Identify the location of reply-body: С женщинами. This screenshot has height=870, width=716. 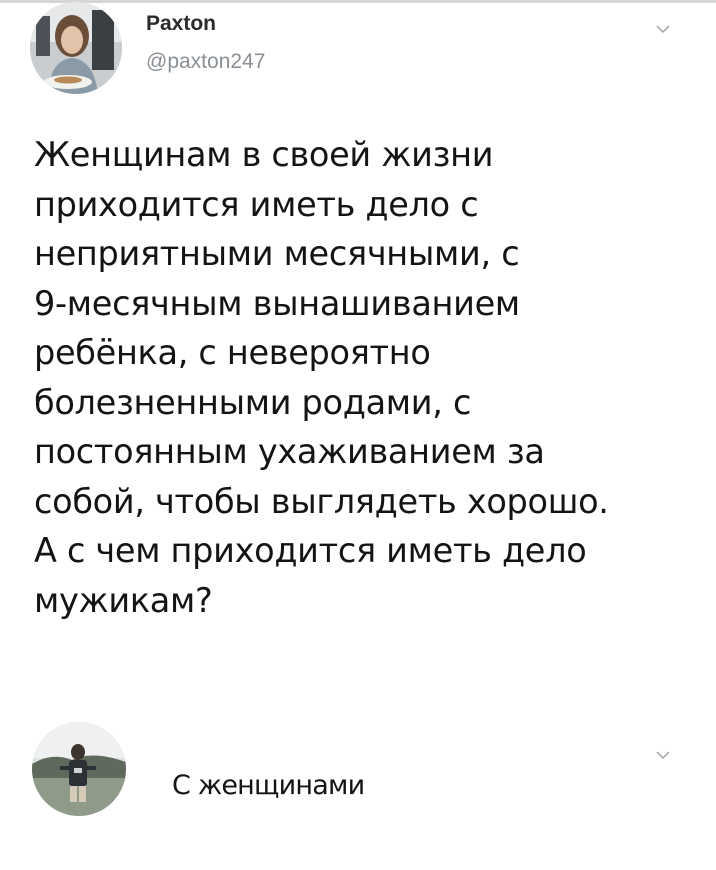
(268, 785).